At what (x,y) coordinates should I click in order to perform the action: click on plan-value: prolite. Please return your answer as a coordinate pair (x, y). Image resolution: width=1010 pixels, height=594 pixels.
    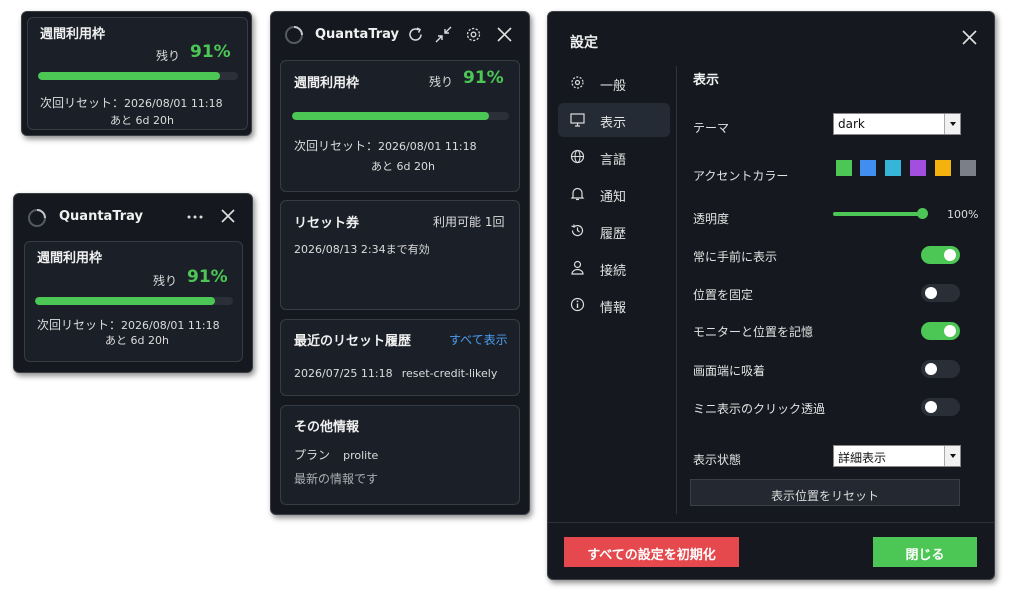
    Looking at the image, I should click on (361, 455).